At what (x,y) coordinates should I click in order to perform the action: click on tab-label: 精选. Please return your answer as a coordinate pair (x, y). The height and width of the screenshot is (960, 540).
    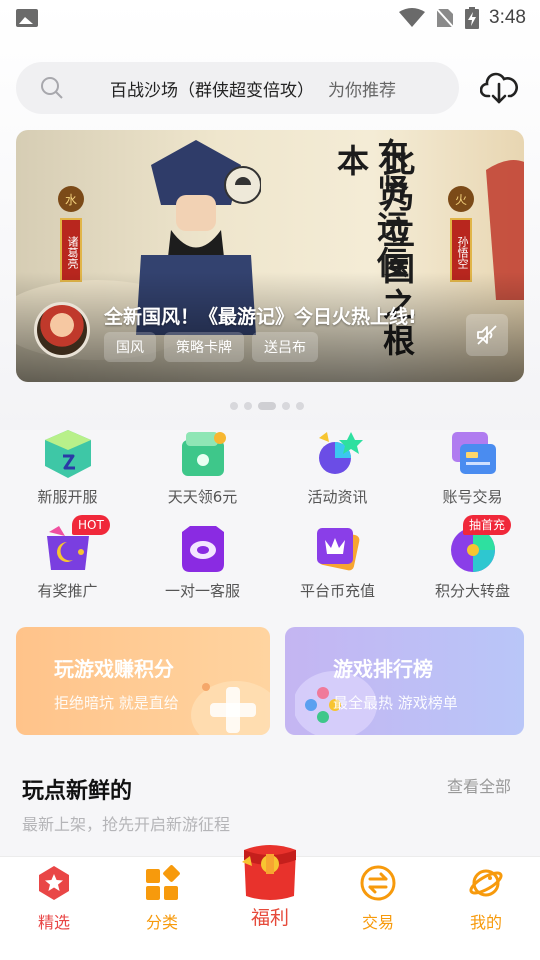
    Looking at the image, I should click on (53, 922).